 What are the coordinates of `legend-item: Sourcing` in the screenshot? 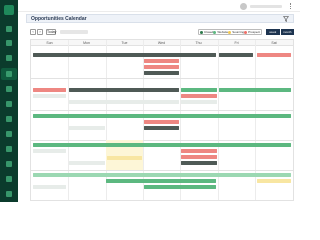 It's located at (236, 32).